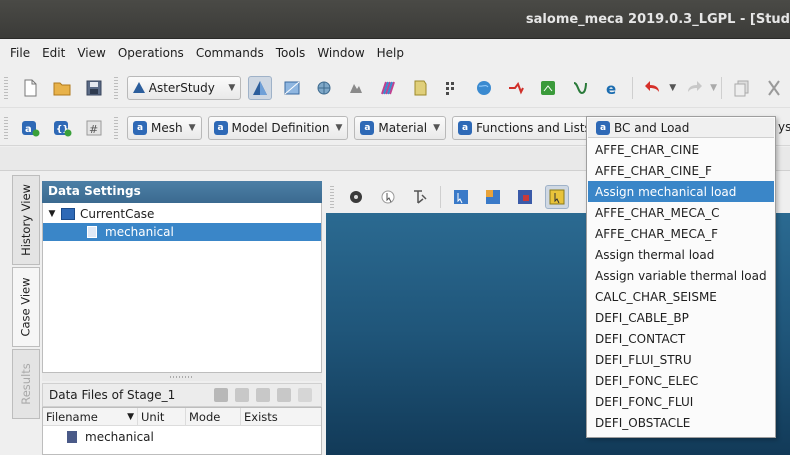 This screenshot has height=455, width=790. Describe the element at coordinates (356, 88) in the screenshot. I see `paravis-icon` at that location.